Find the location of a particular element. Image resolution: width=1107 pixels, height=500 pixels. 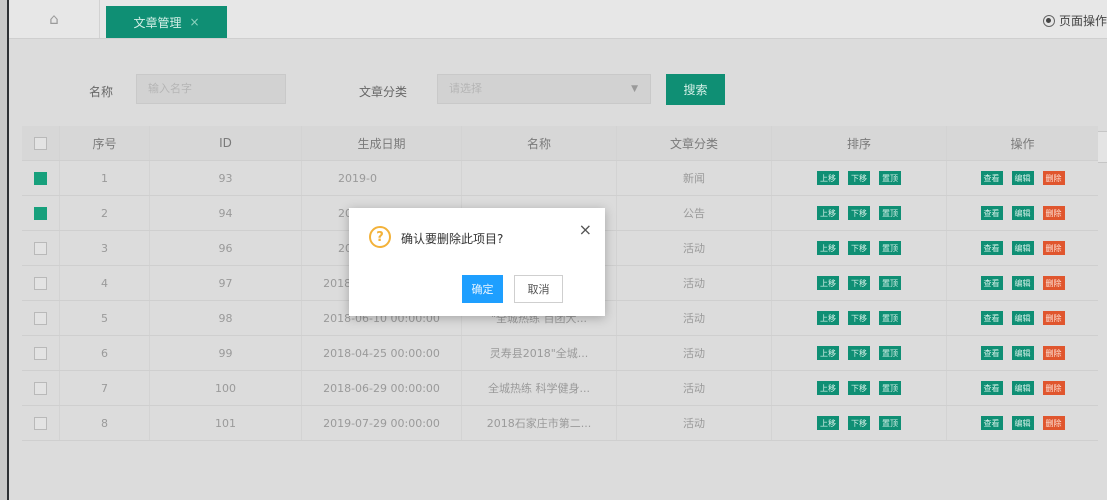

close-icon: × is located at coordinates (585, 229).